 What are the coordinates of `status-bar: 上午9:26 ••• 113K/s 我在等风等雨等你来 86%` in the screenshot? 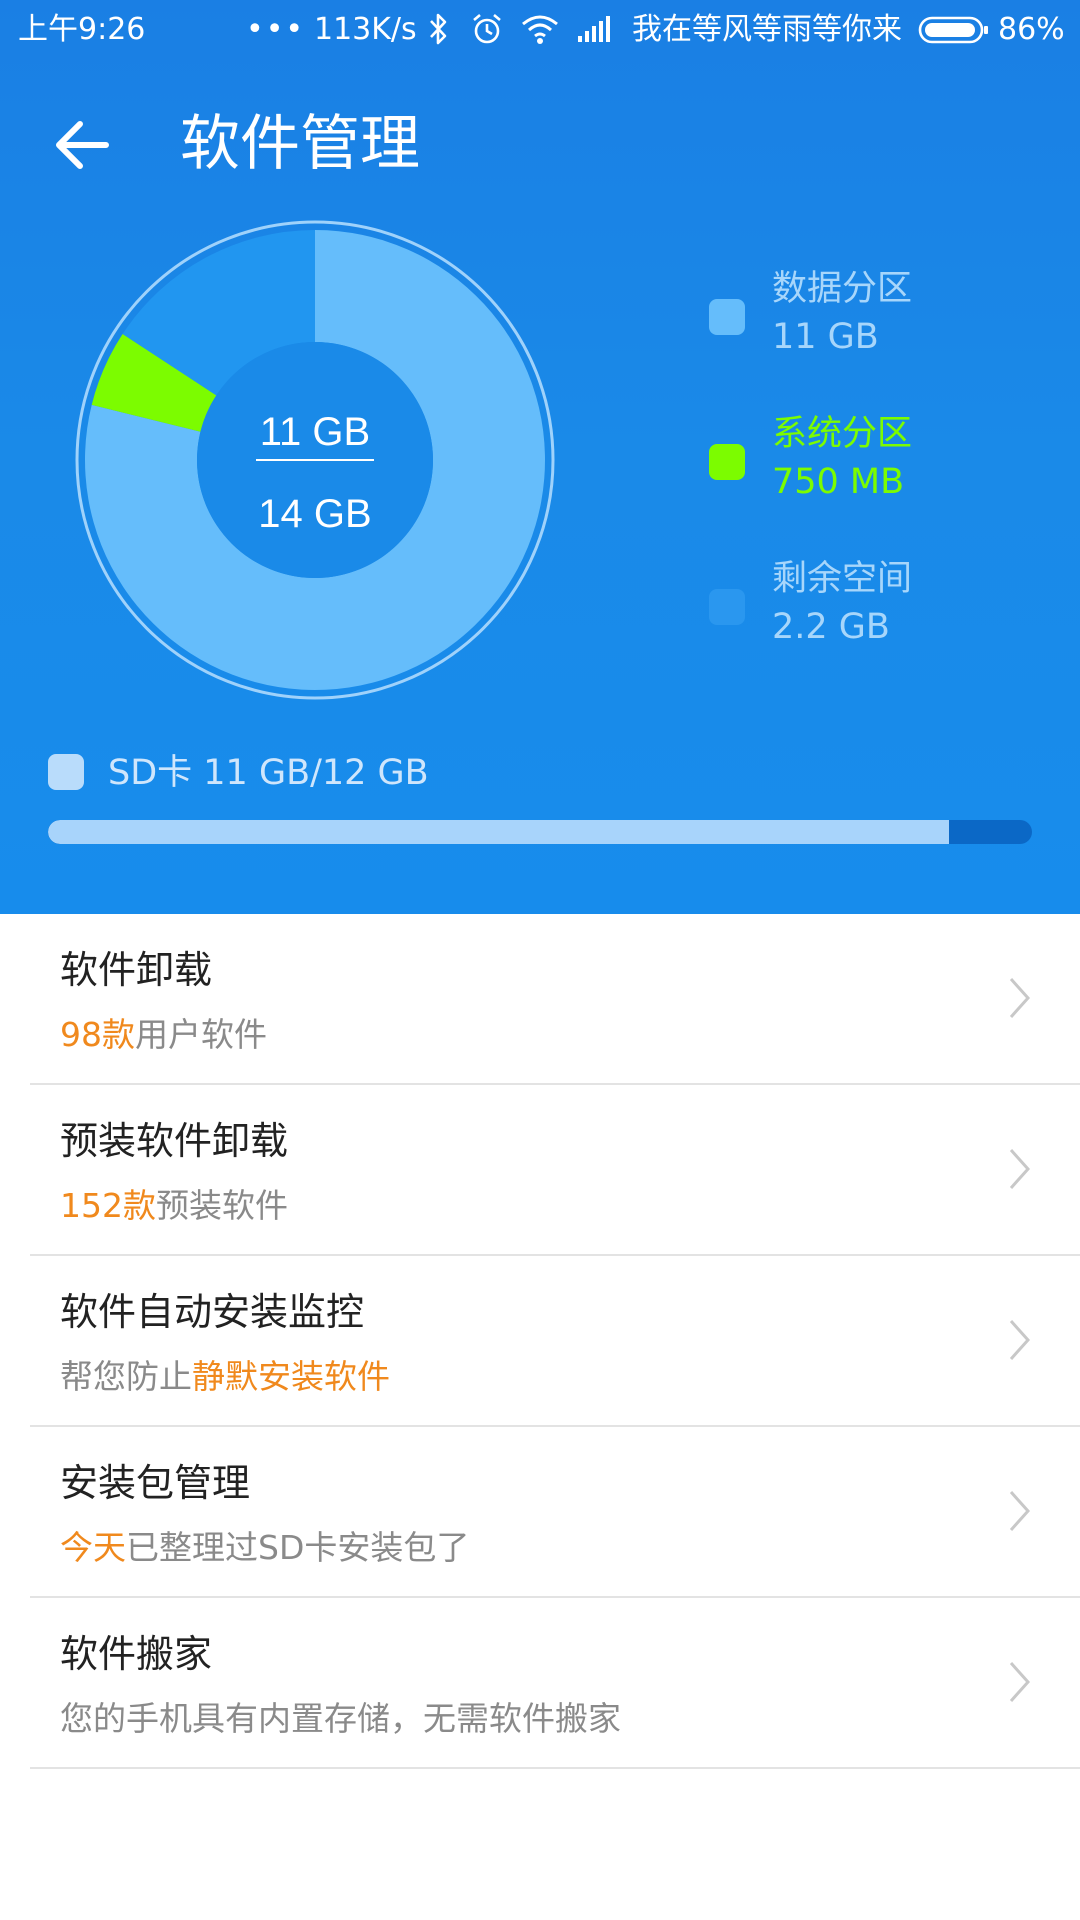 It's located at (540, 30).